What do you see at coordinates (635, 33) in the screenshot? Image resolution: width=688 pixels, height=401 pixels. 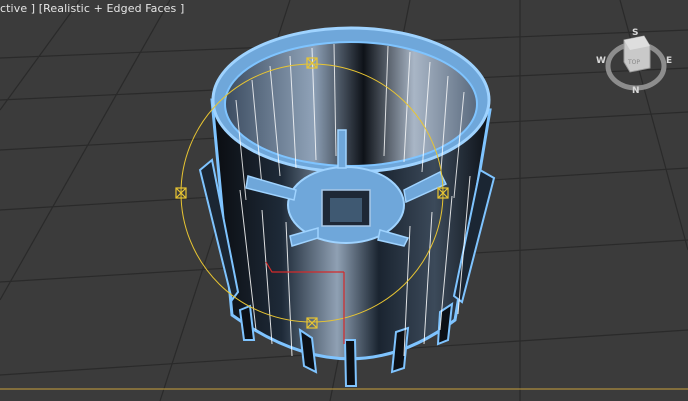 I see `compass-south: S` at bounding box center [635, 33].